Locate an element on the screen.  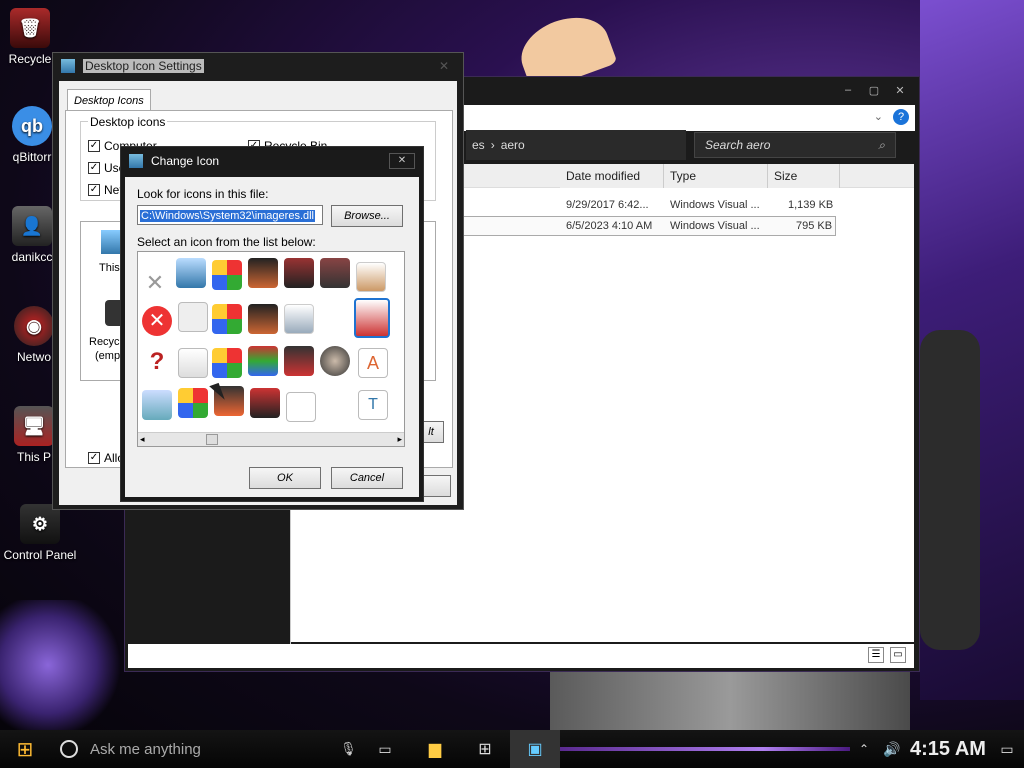
x-icon: ✕ is located at coordinates (155, 285).